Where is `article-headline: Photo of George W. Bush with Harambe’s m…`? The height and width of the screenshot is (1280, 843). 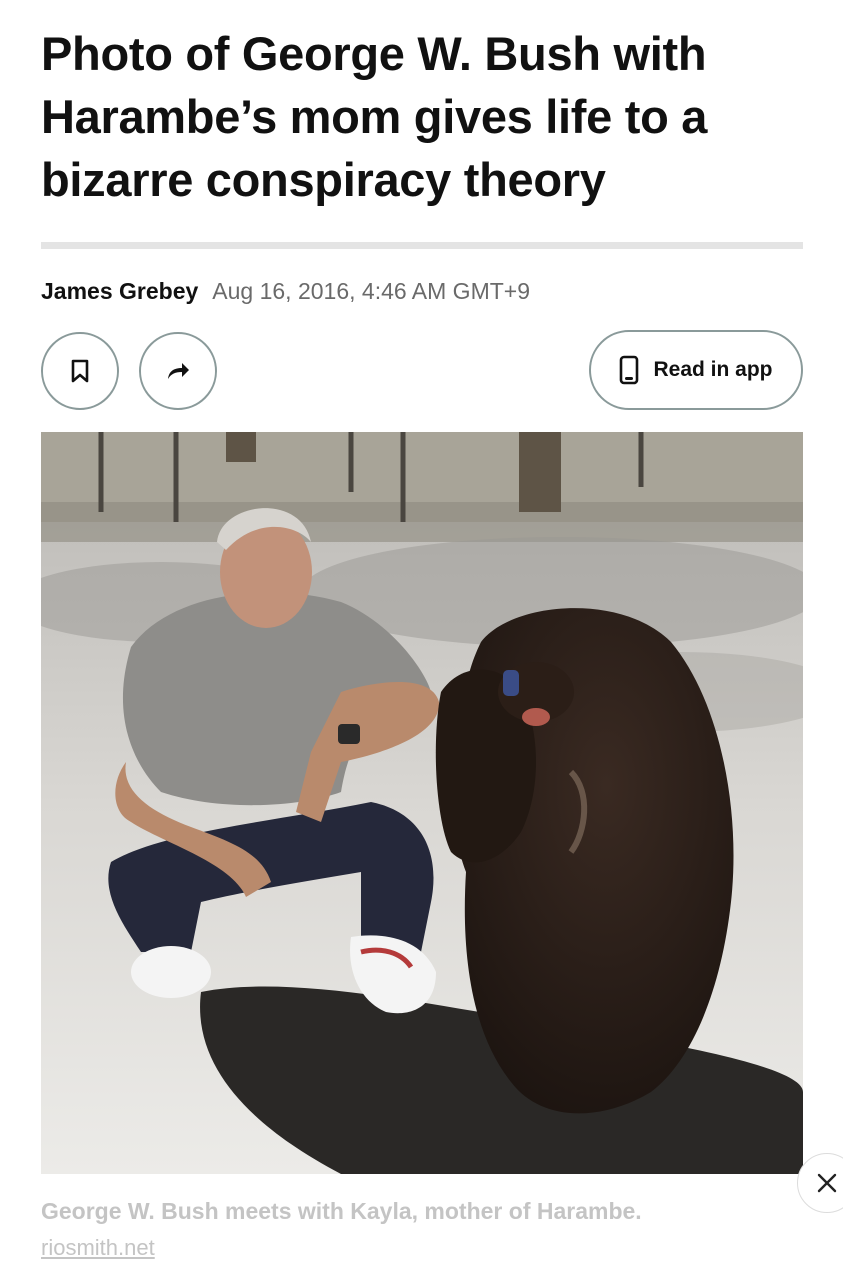
article-headline: Photo of George W. Bush with Harambe’s m… is located at coordinates (374, 116).